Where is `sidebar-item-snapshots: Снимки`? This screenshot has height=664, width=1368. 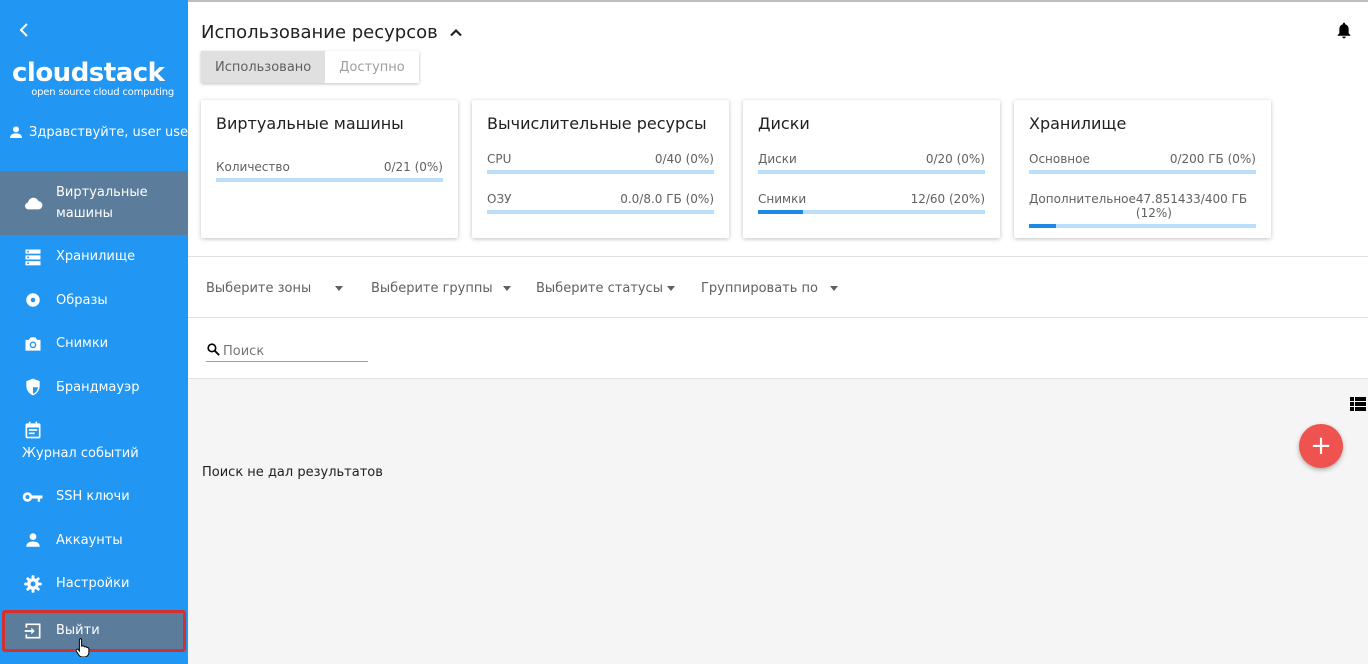 sidebar-item-snapshots: Снимки is located at coordinates (94, 344).